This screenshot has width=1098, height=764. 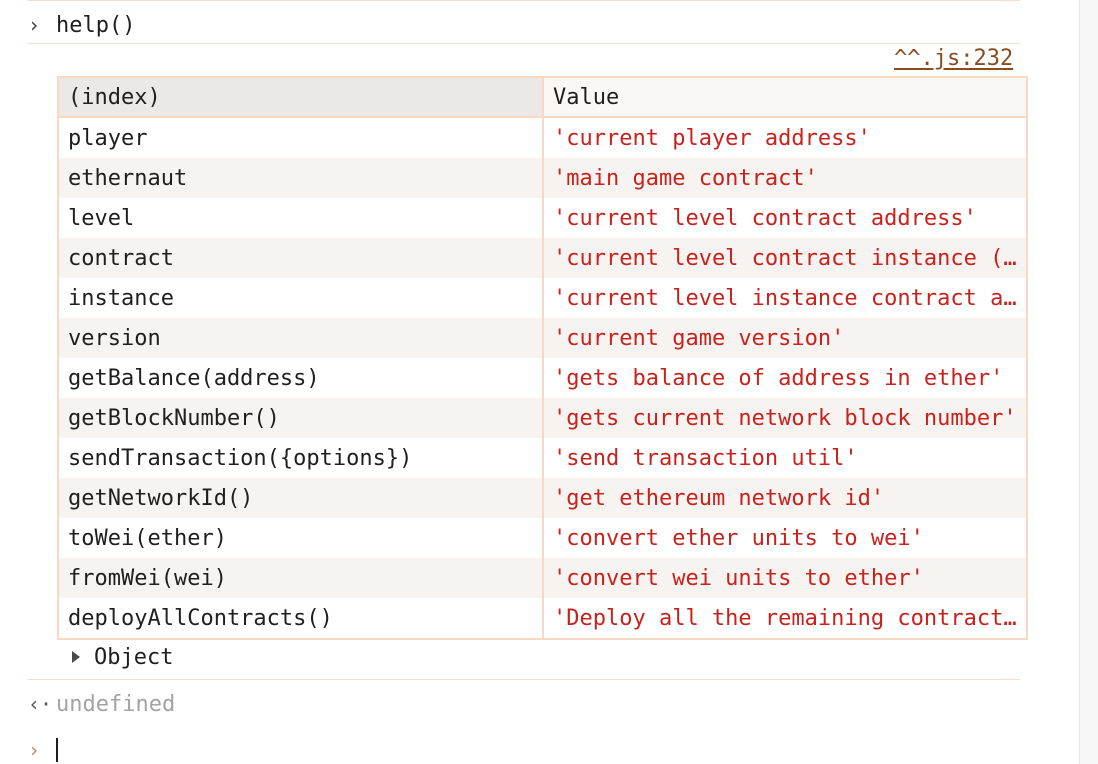 I want to click on text-caret, so click(x=57, y=750).